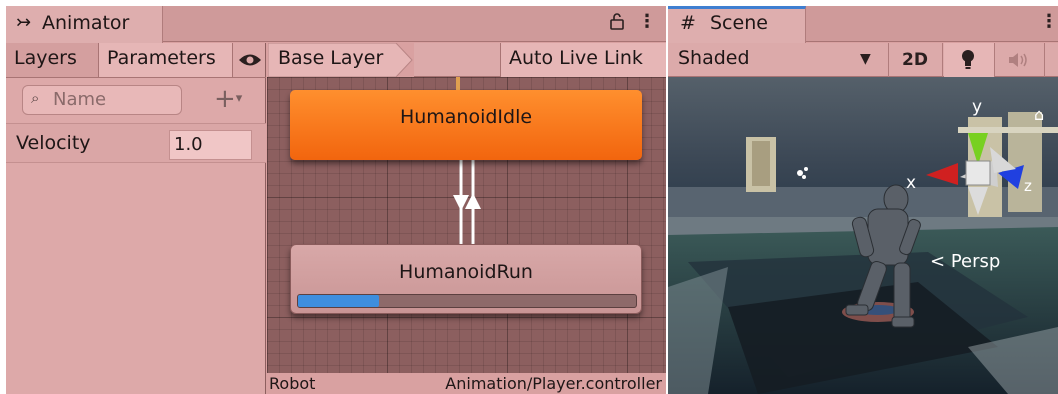 Image resolution: width=1058 pixels, height=394 pixels. What do you see at coordinates (210, 145) in the screenshot?
I see `parameter-value-field: 1.0` at bounding box center [210, 145].